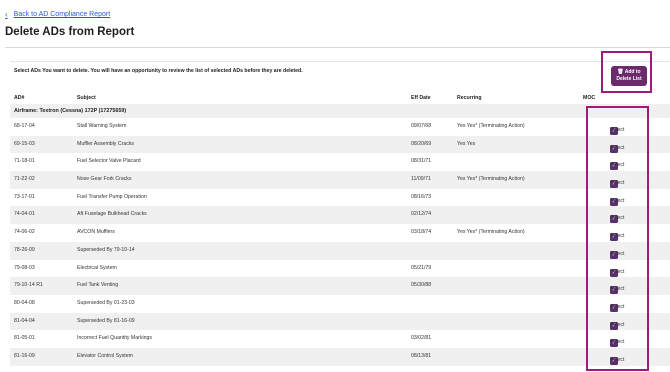 This screenshot has height=372, width=670. Describe the element at coordinates (106, 302) in the screenshot. I see `cell-subject: Superseded By 01-23-03` at that location.